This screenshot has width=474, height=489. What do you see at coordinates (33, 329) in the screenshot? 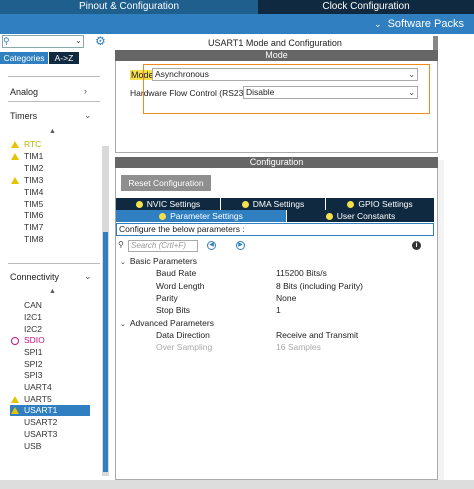
I see `conn-item-i2c2: I2C2` at bounding box center [33, 329].